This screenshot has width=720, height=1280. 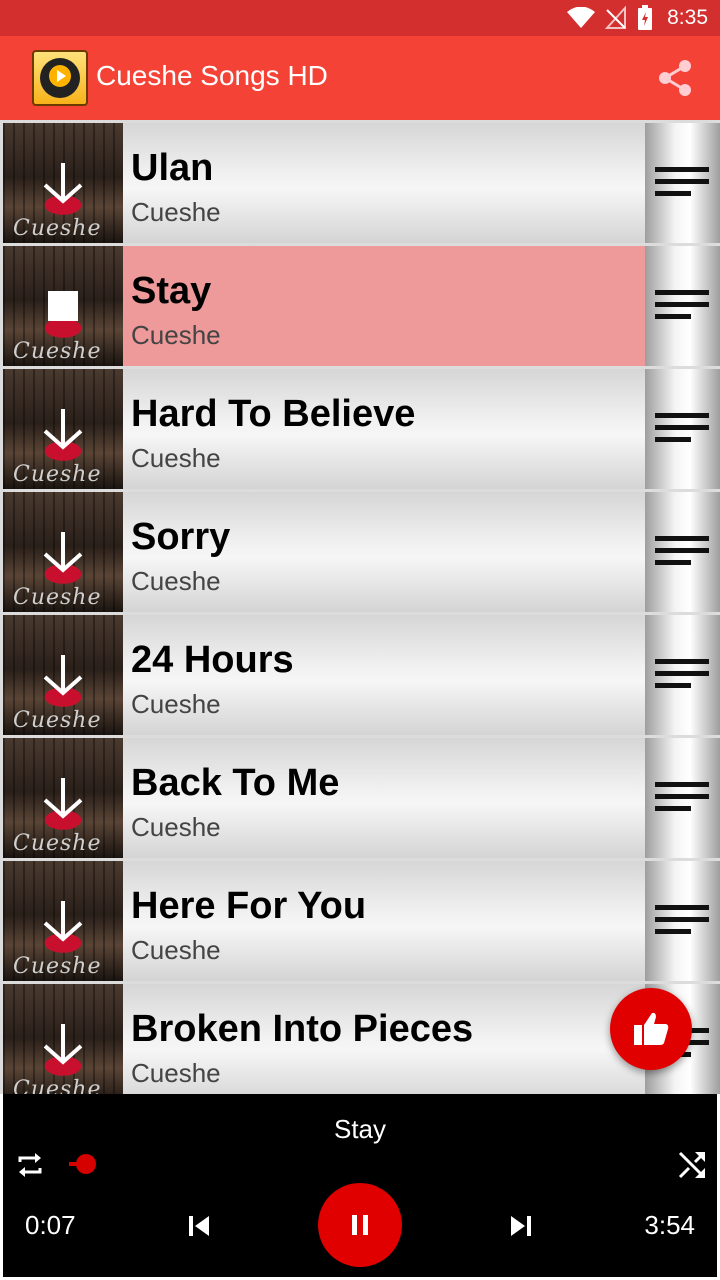 I want to click on status-icons: 8:35, so click(x=637, y=18).